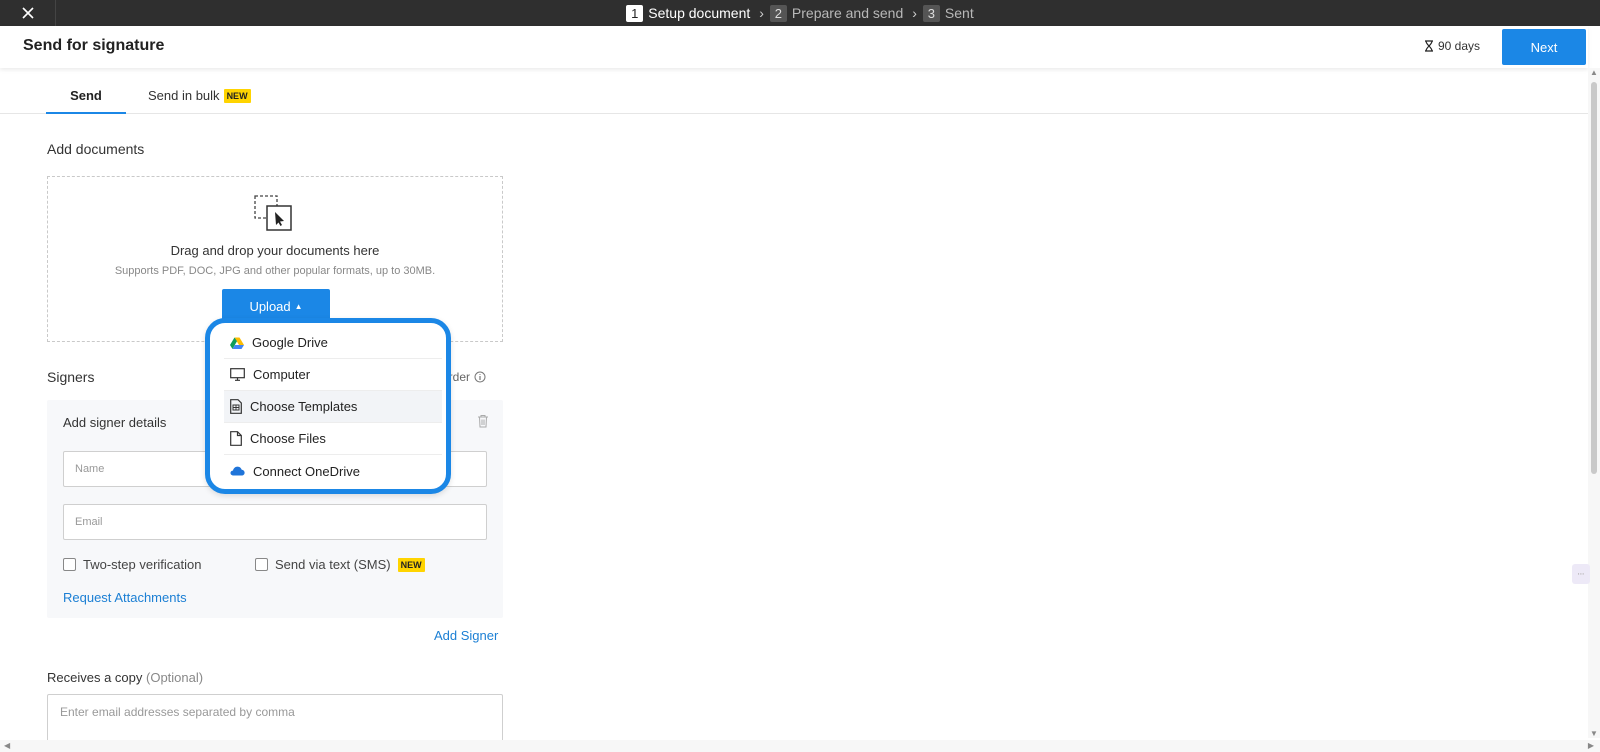  Describe the element at coordinates (333, 564) in the screenshot. I see `sms-label: Send via text (SMS)` at that location.